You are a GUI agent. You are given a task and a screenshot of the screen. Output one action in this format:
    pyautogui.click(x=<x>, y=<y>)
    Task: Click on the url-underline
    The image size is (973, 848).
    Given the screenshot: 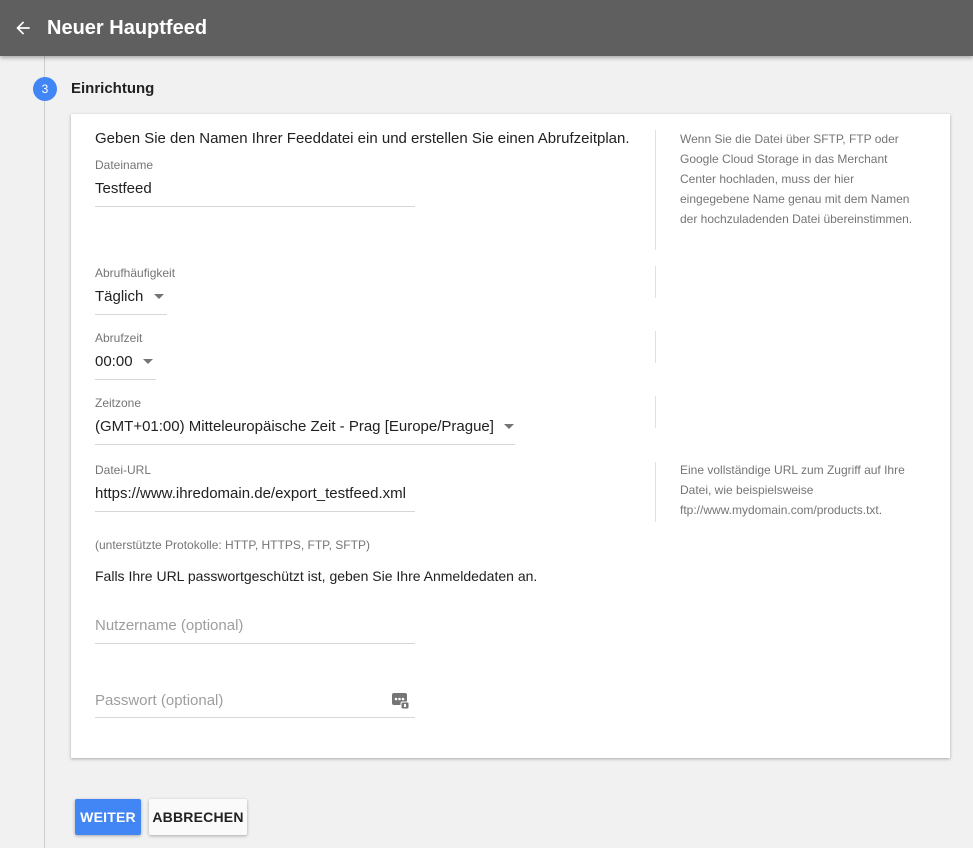 What is the action you would take?
    pyautogui.click(x=255, y=511)
    